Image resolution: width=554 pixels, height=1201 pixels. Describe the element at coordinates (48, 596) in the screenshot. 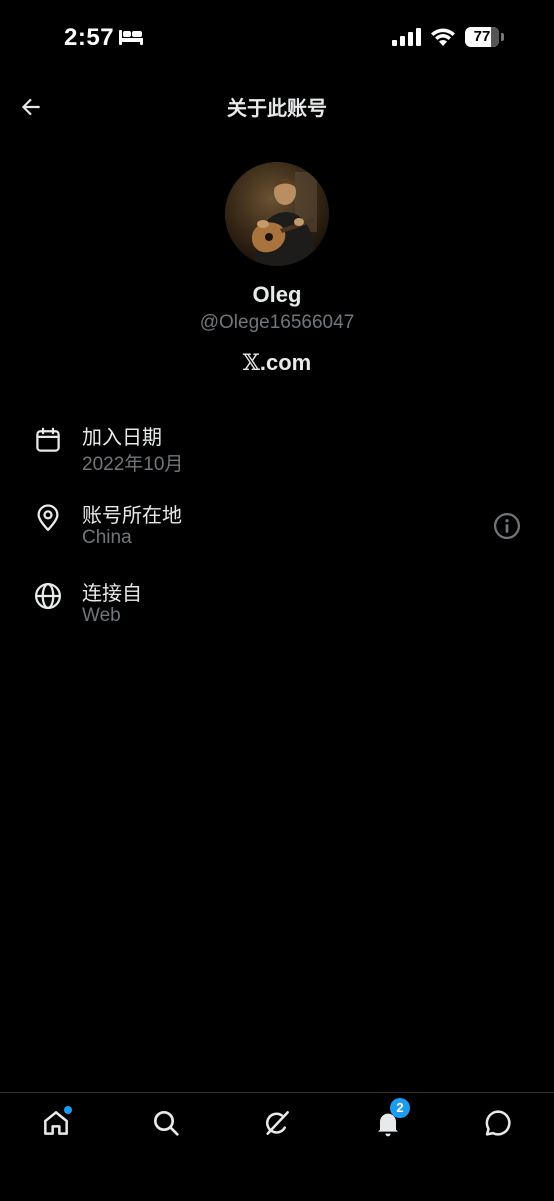

I see `globe-icon` at that location.